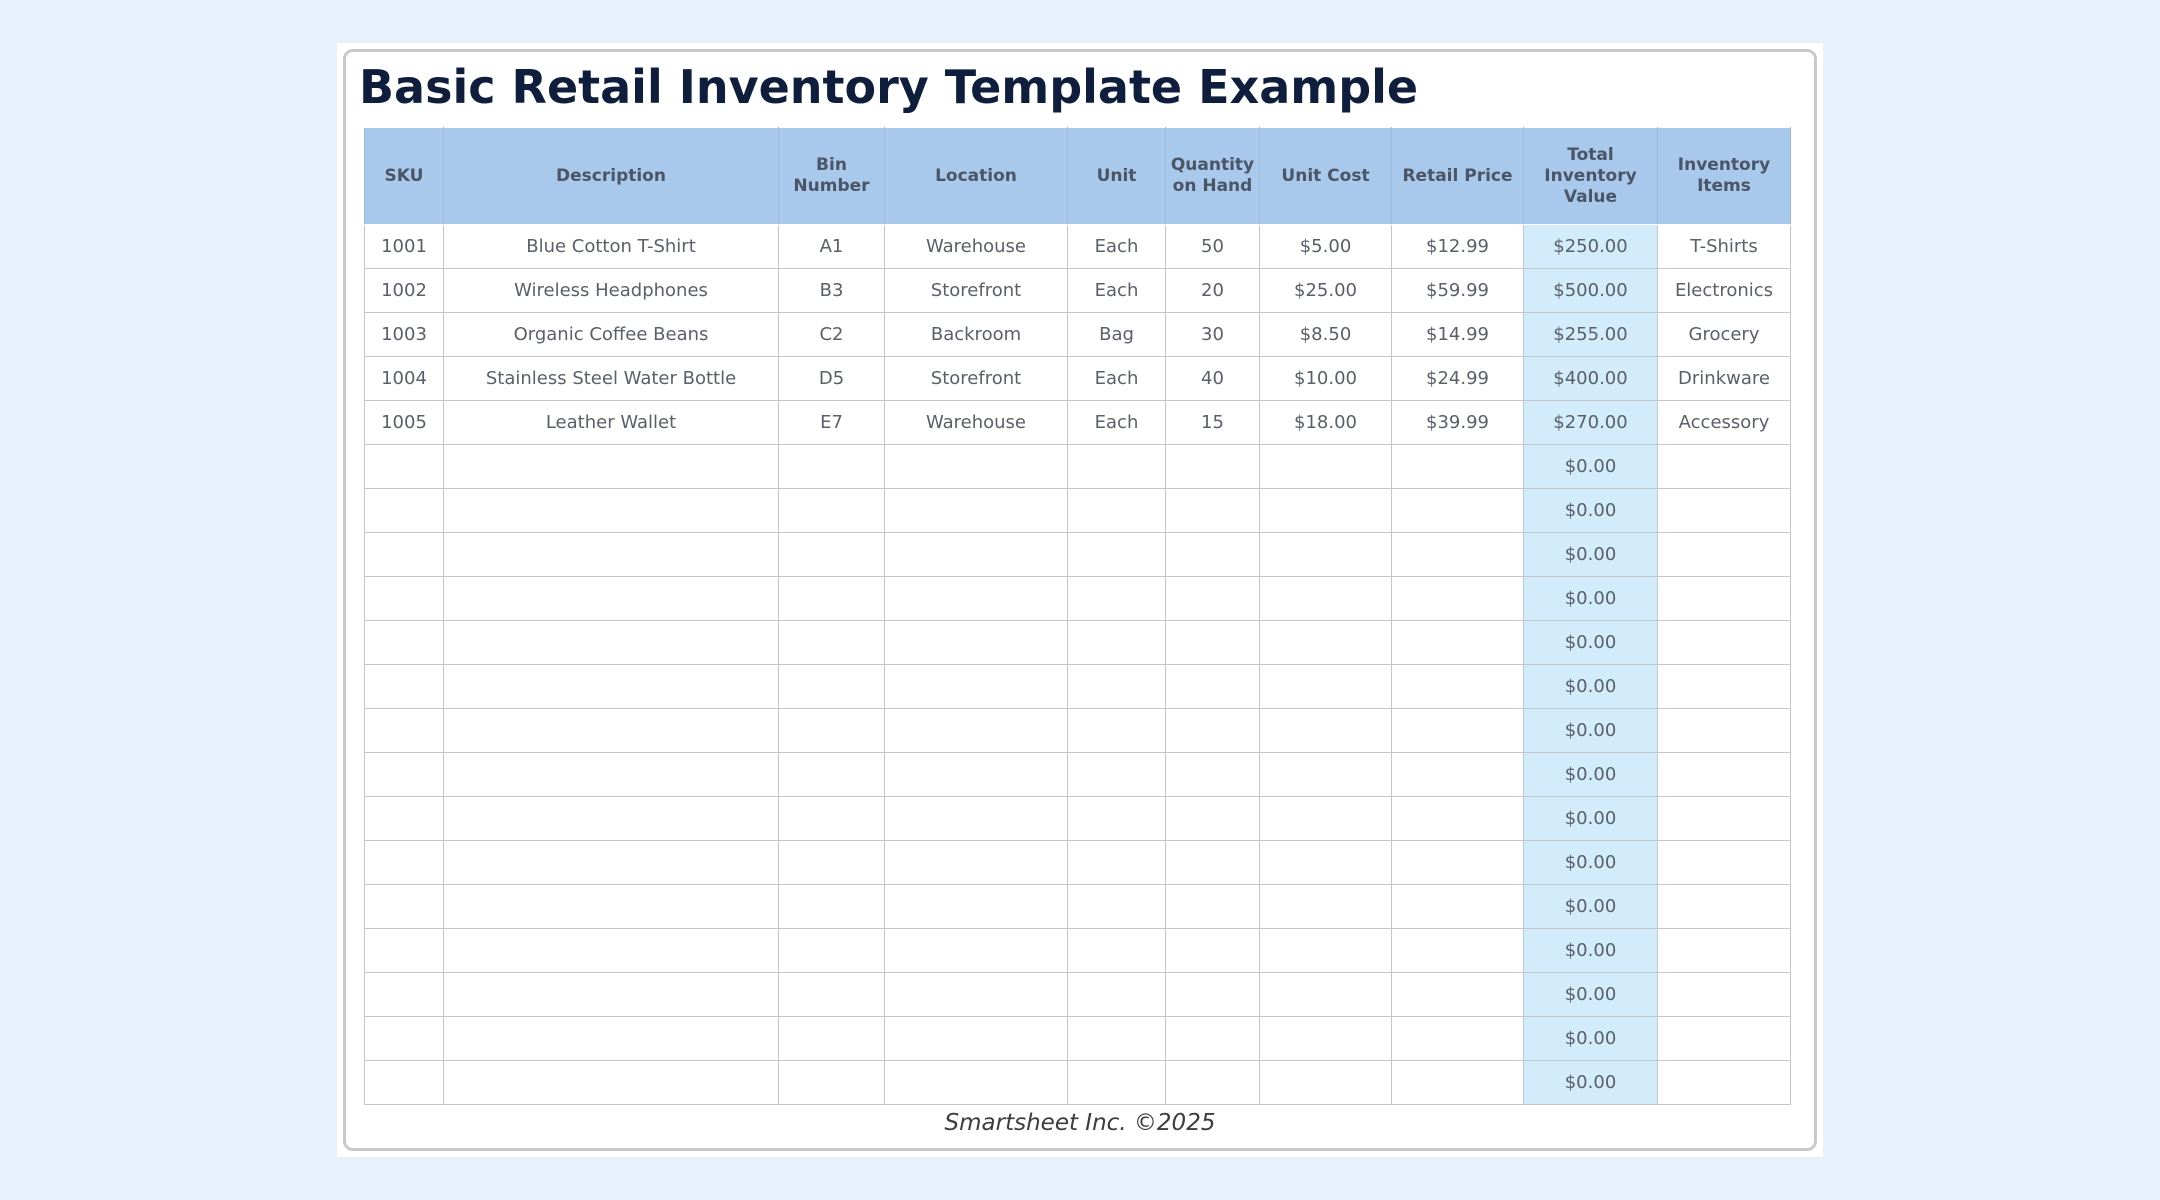 The height and width of the screenshot is (1200, 2160). What do you see at coordinates (976, 378) in the screenshot?
I see `cell-location: Storefront` at bounding box center [976, 378].